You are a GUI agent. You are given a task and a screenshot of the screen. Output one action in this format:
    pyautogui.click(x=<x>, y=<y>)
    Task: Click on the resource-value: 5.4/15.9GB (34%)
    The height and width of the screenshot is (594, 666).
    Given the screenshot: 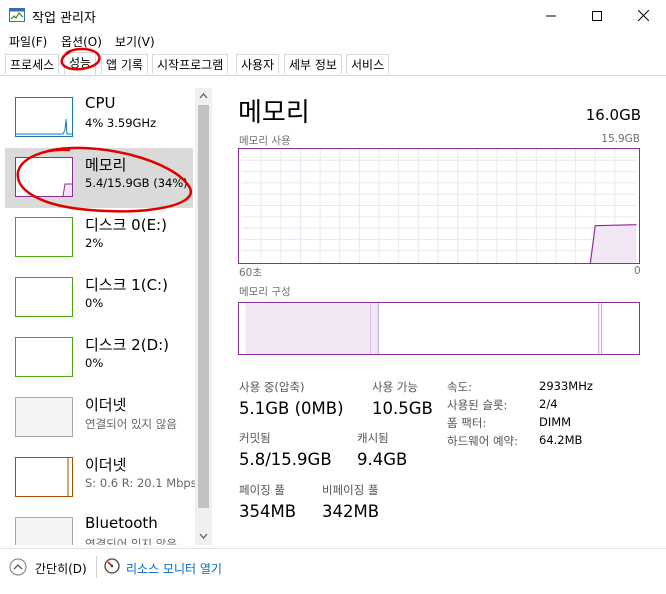 What is the action you would take?
    pyautogui.click(x=136, y=183)
    